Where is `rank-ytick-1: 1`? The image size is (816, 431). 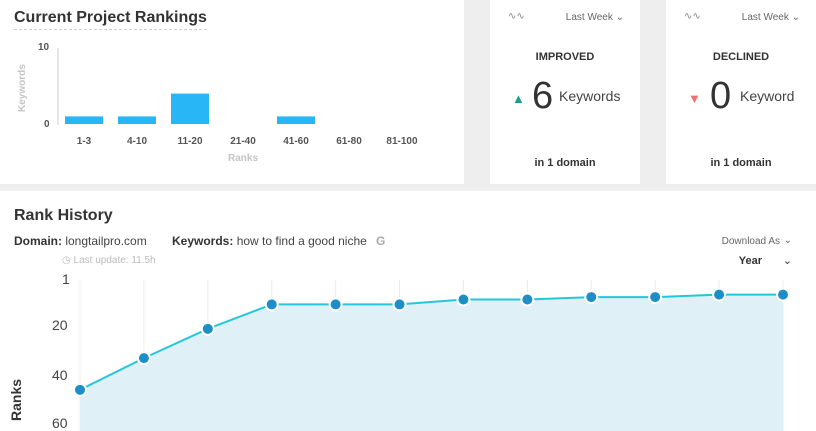 rank-ytick-1: 1 is located at coordinates (66, 279).